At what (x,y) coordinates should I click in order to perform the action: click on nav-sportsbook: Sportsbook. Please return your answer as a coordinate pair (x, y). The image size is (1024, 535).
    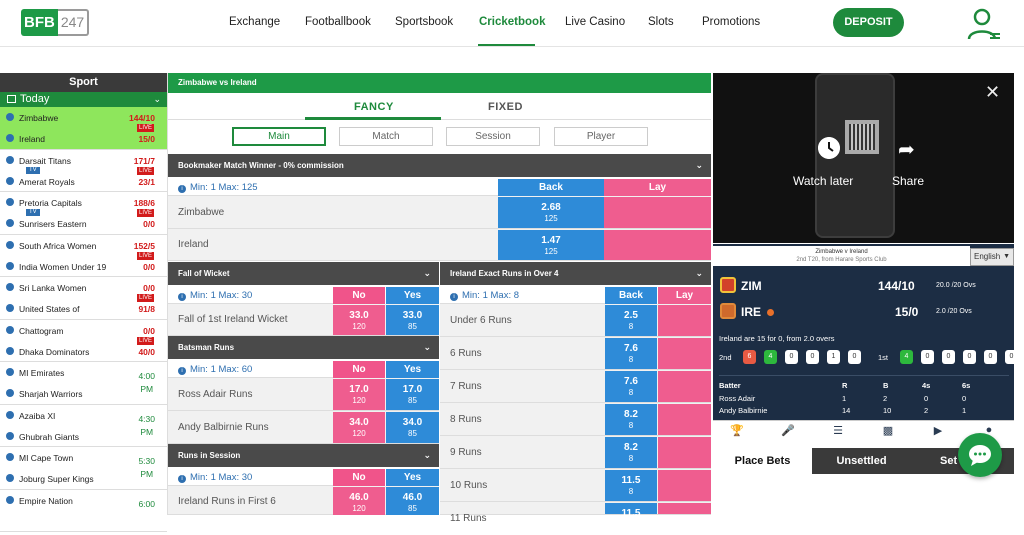
    Looking at the image, I should click on (424, 22).